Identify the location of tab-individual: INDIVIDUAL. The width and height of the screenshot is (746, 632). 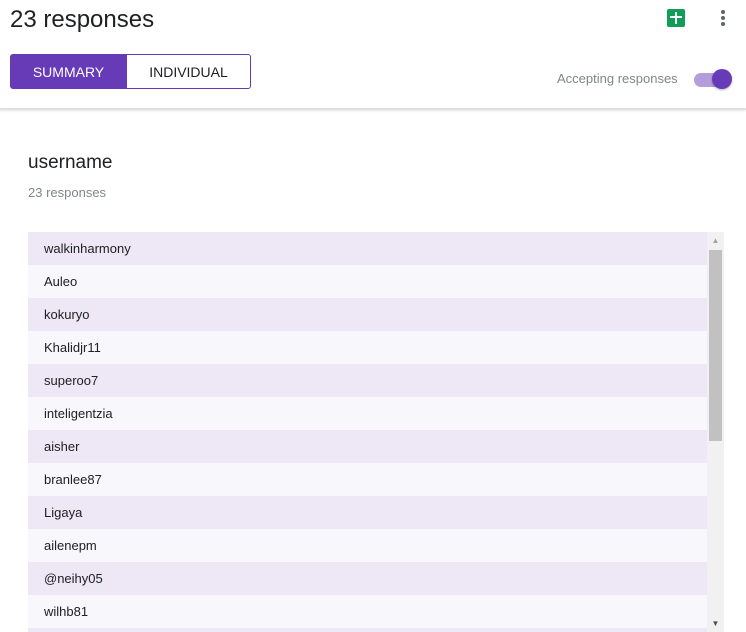
(189, 71).